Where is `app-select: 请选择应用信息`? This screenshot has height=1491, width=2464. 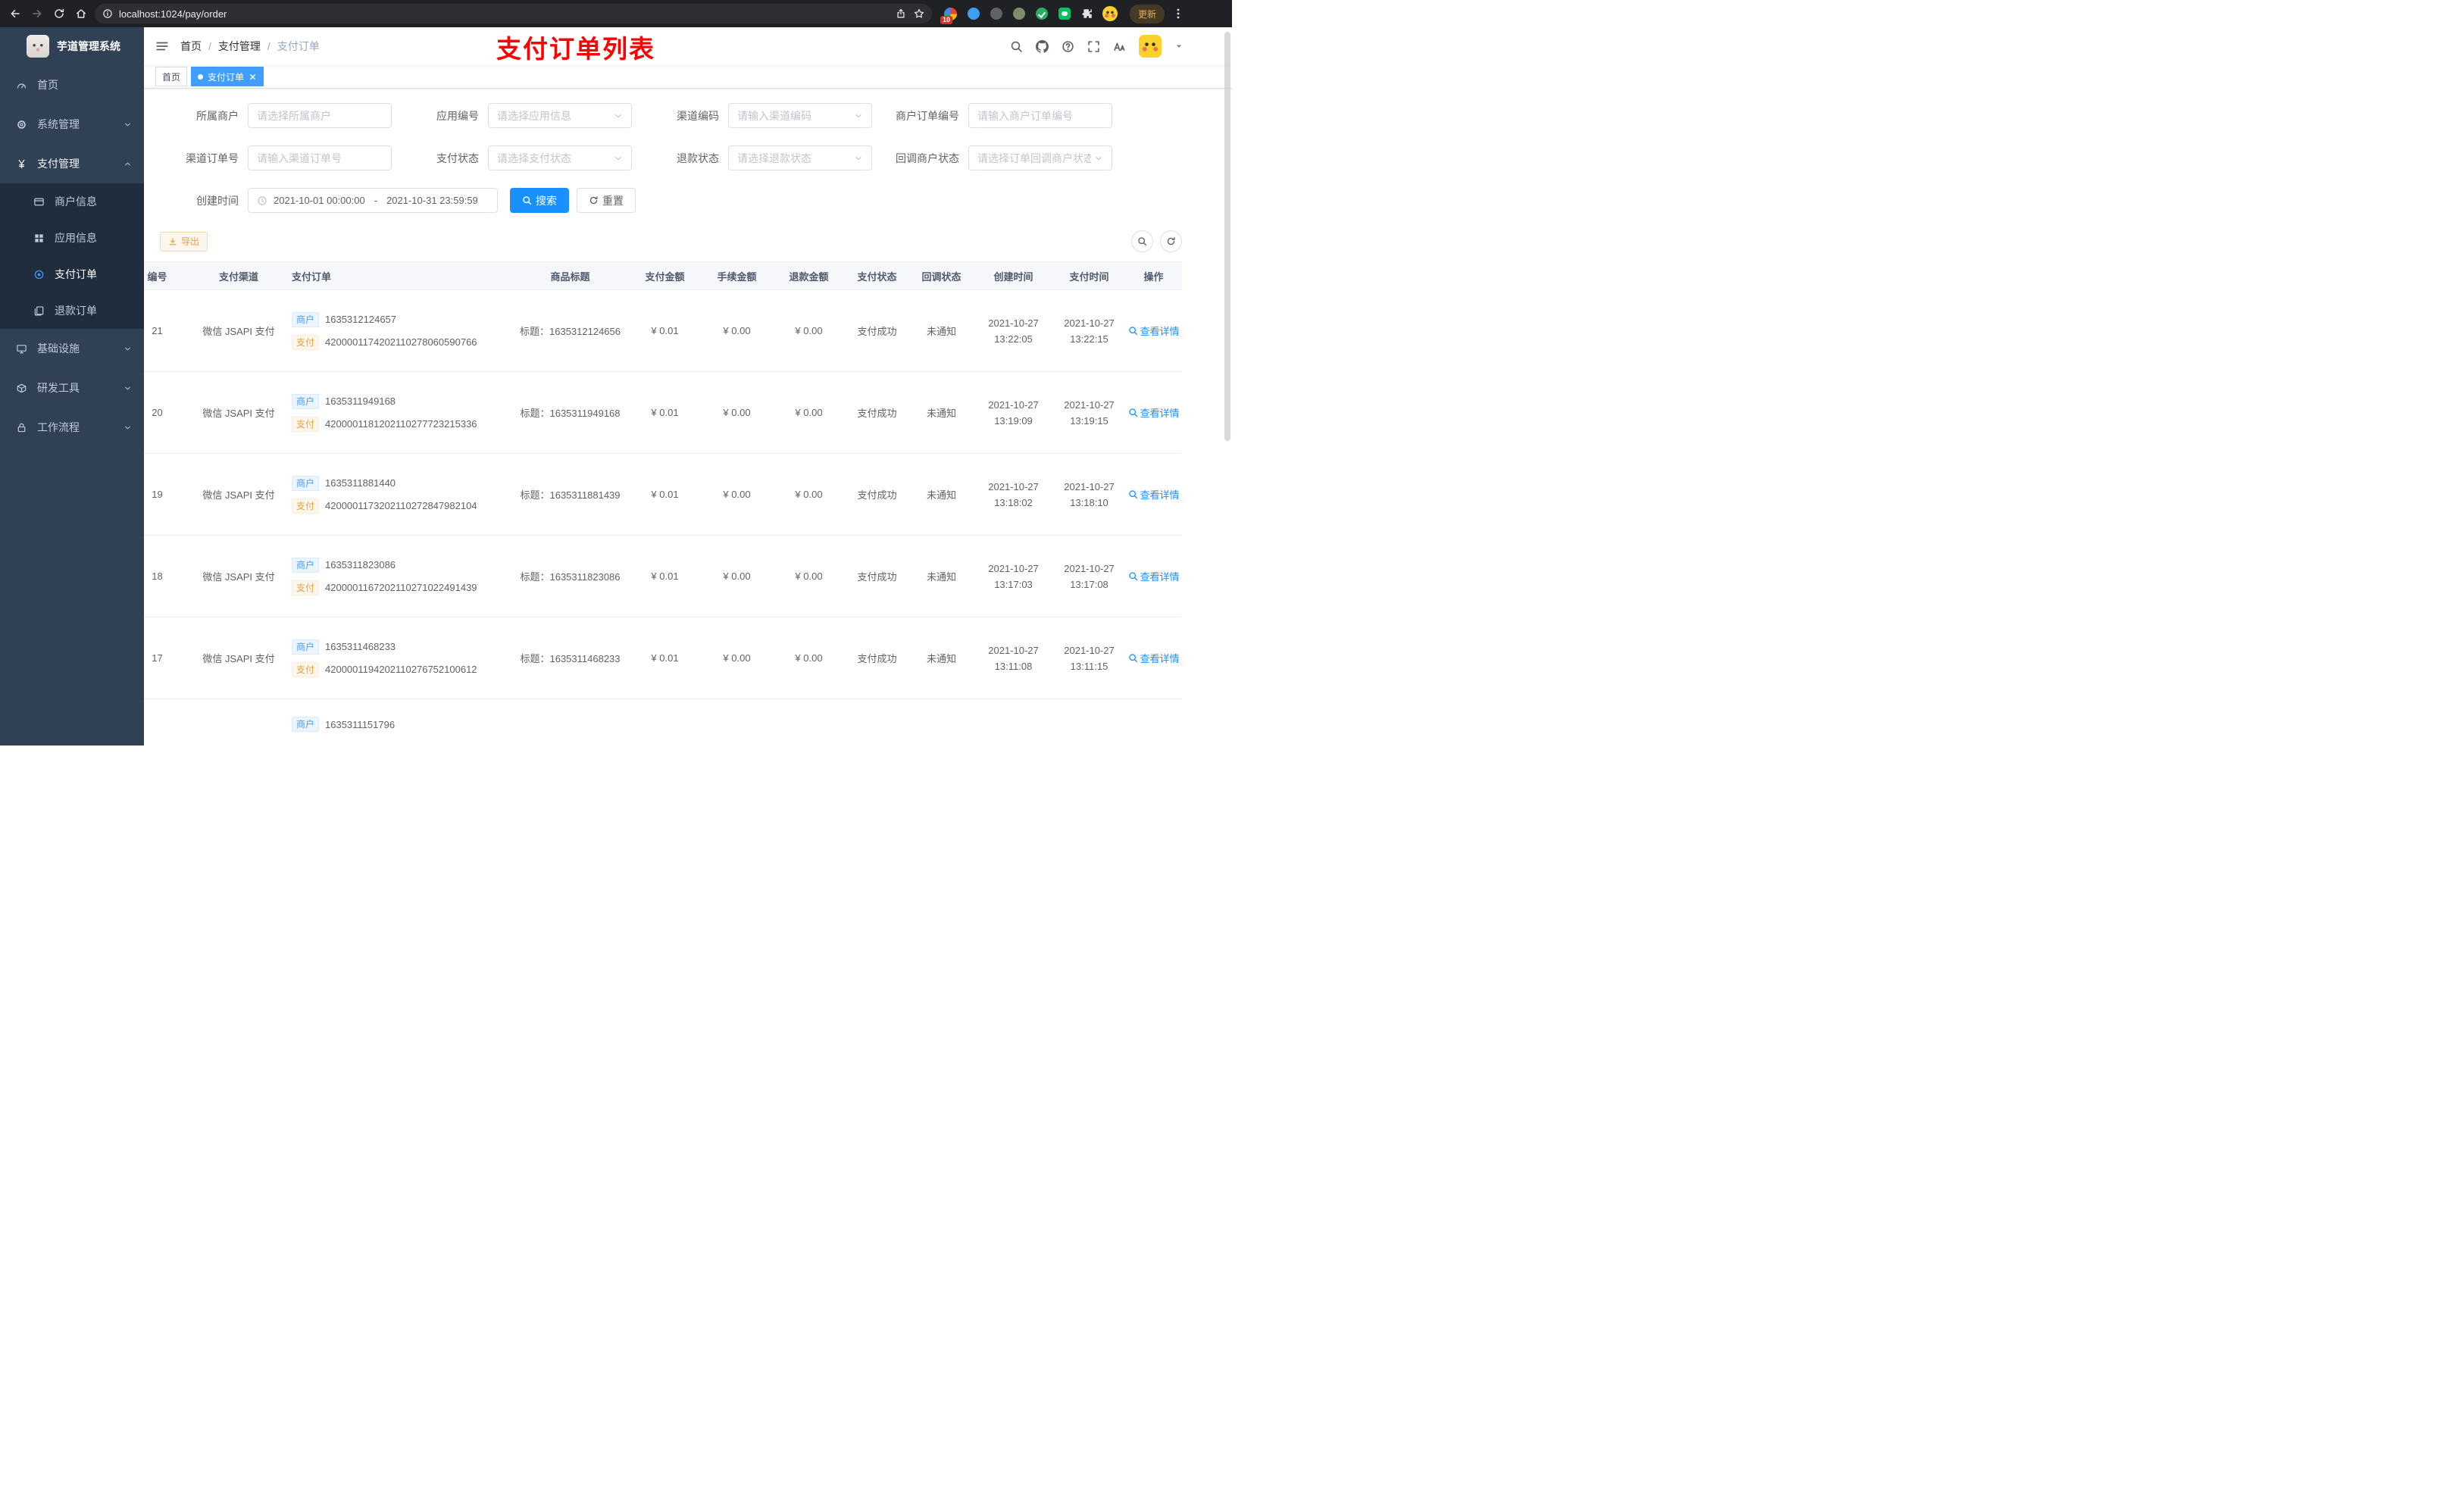
app-select: 请选择应用信息 is located at coordinates (560, 115).